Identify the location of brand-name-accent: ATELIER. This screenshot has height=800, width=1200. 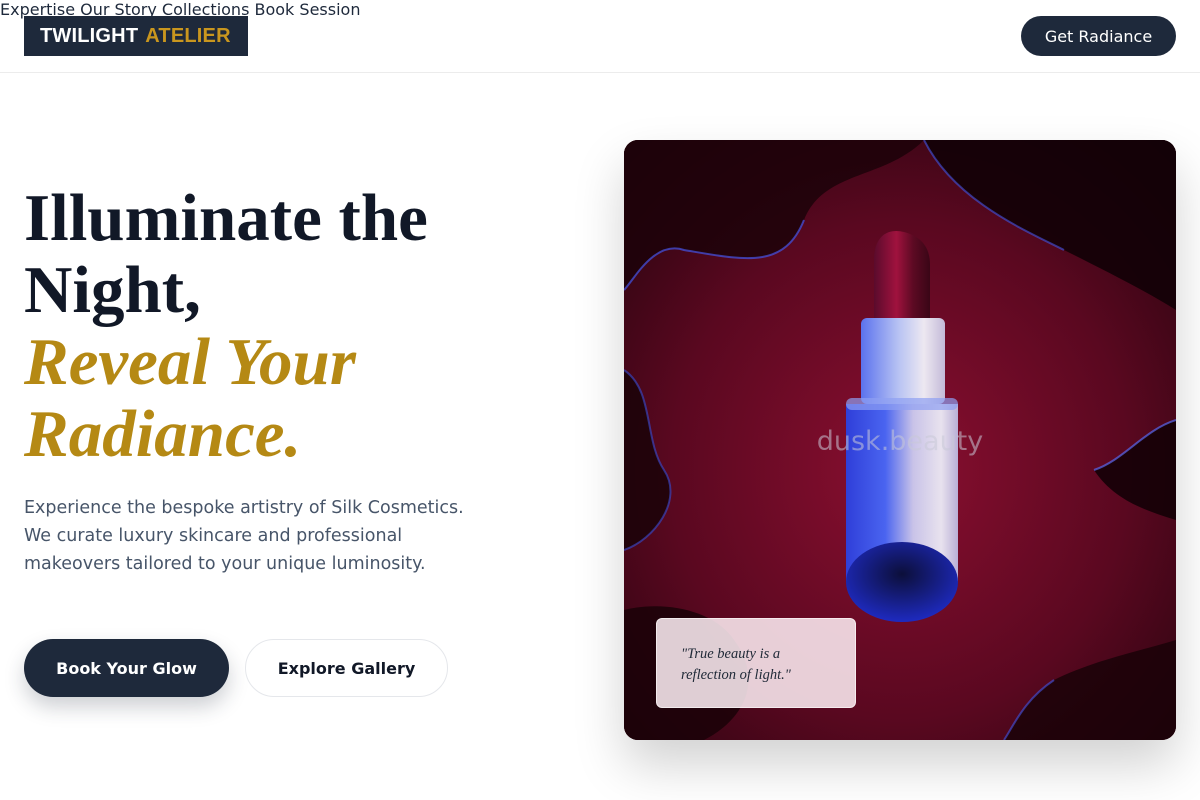
(188, 35).